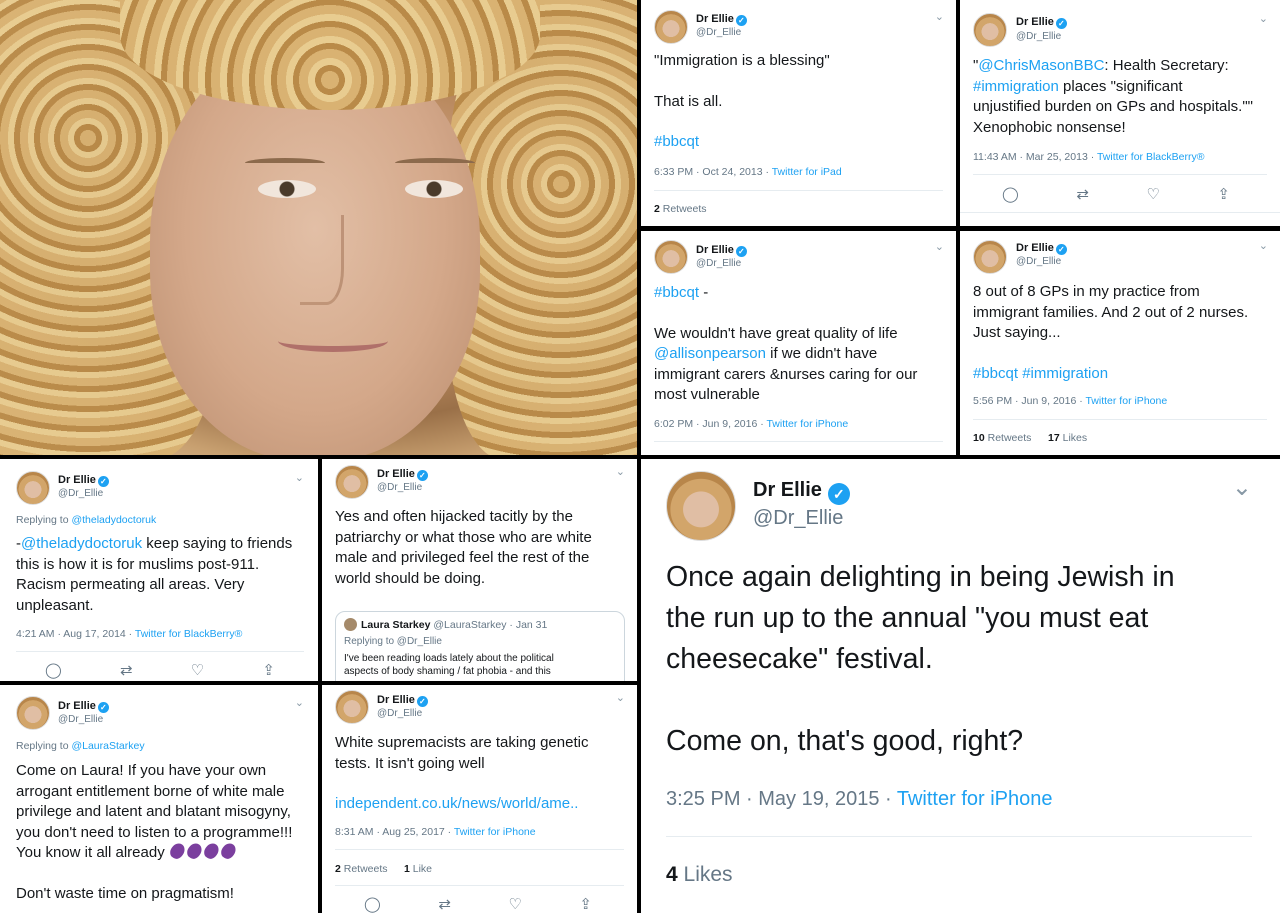 The width and height of the screenshot is (1280, 913). I want to click on hashtag-link: #immigration, so click(1016, 86).